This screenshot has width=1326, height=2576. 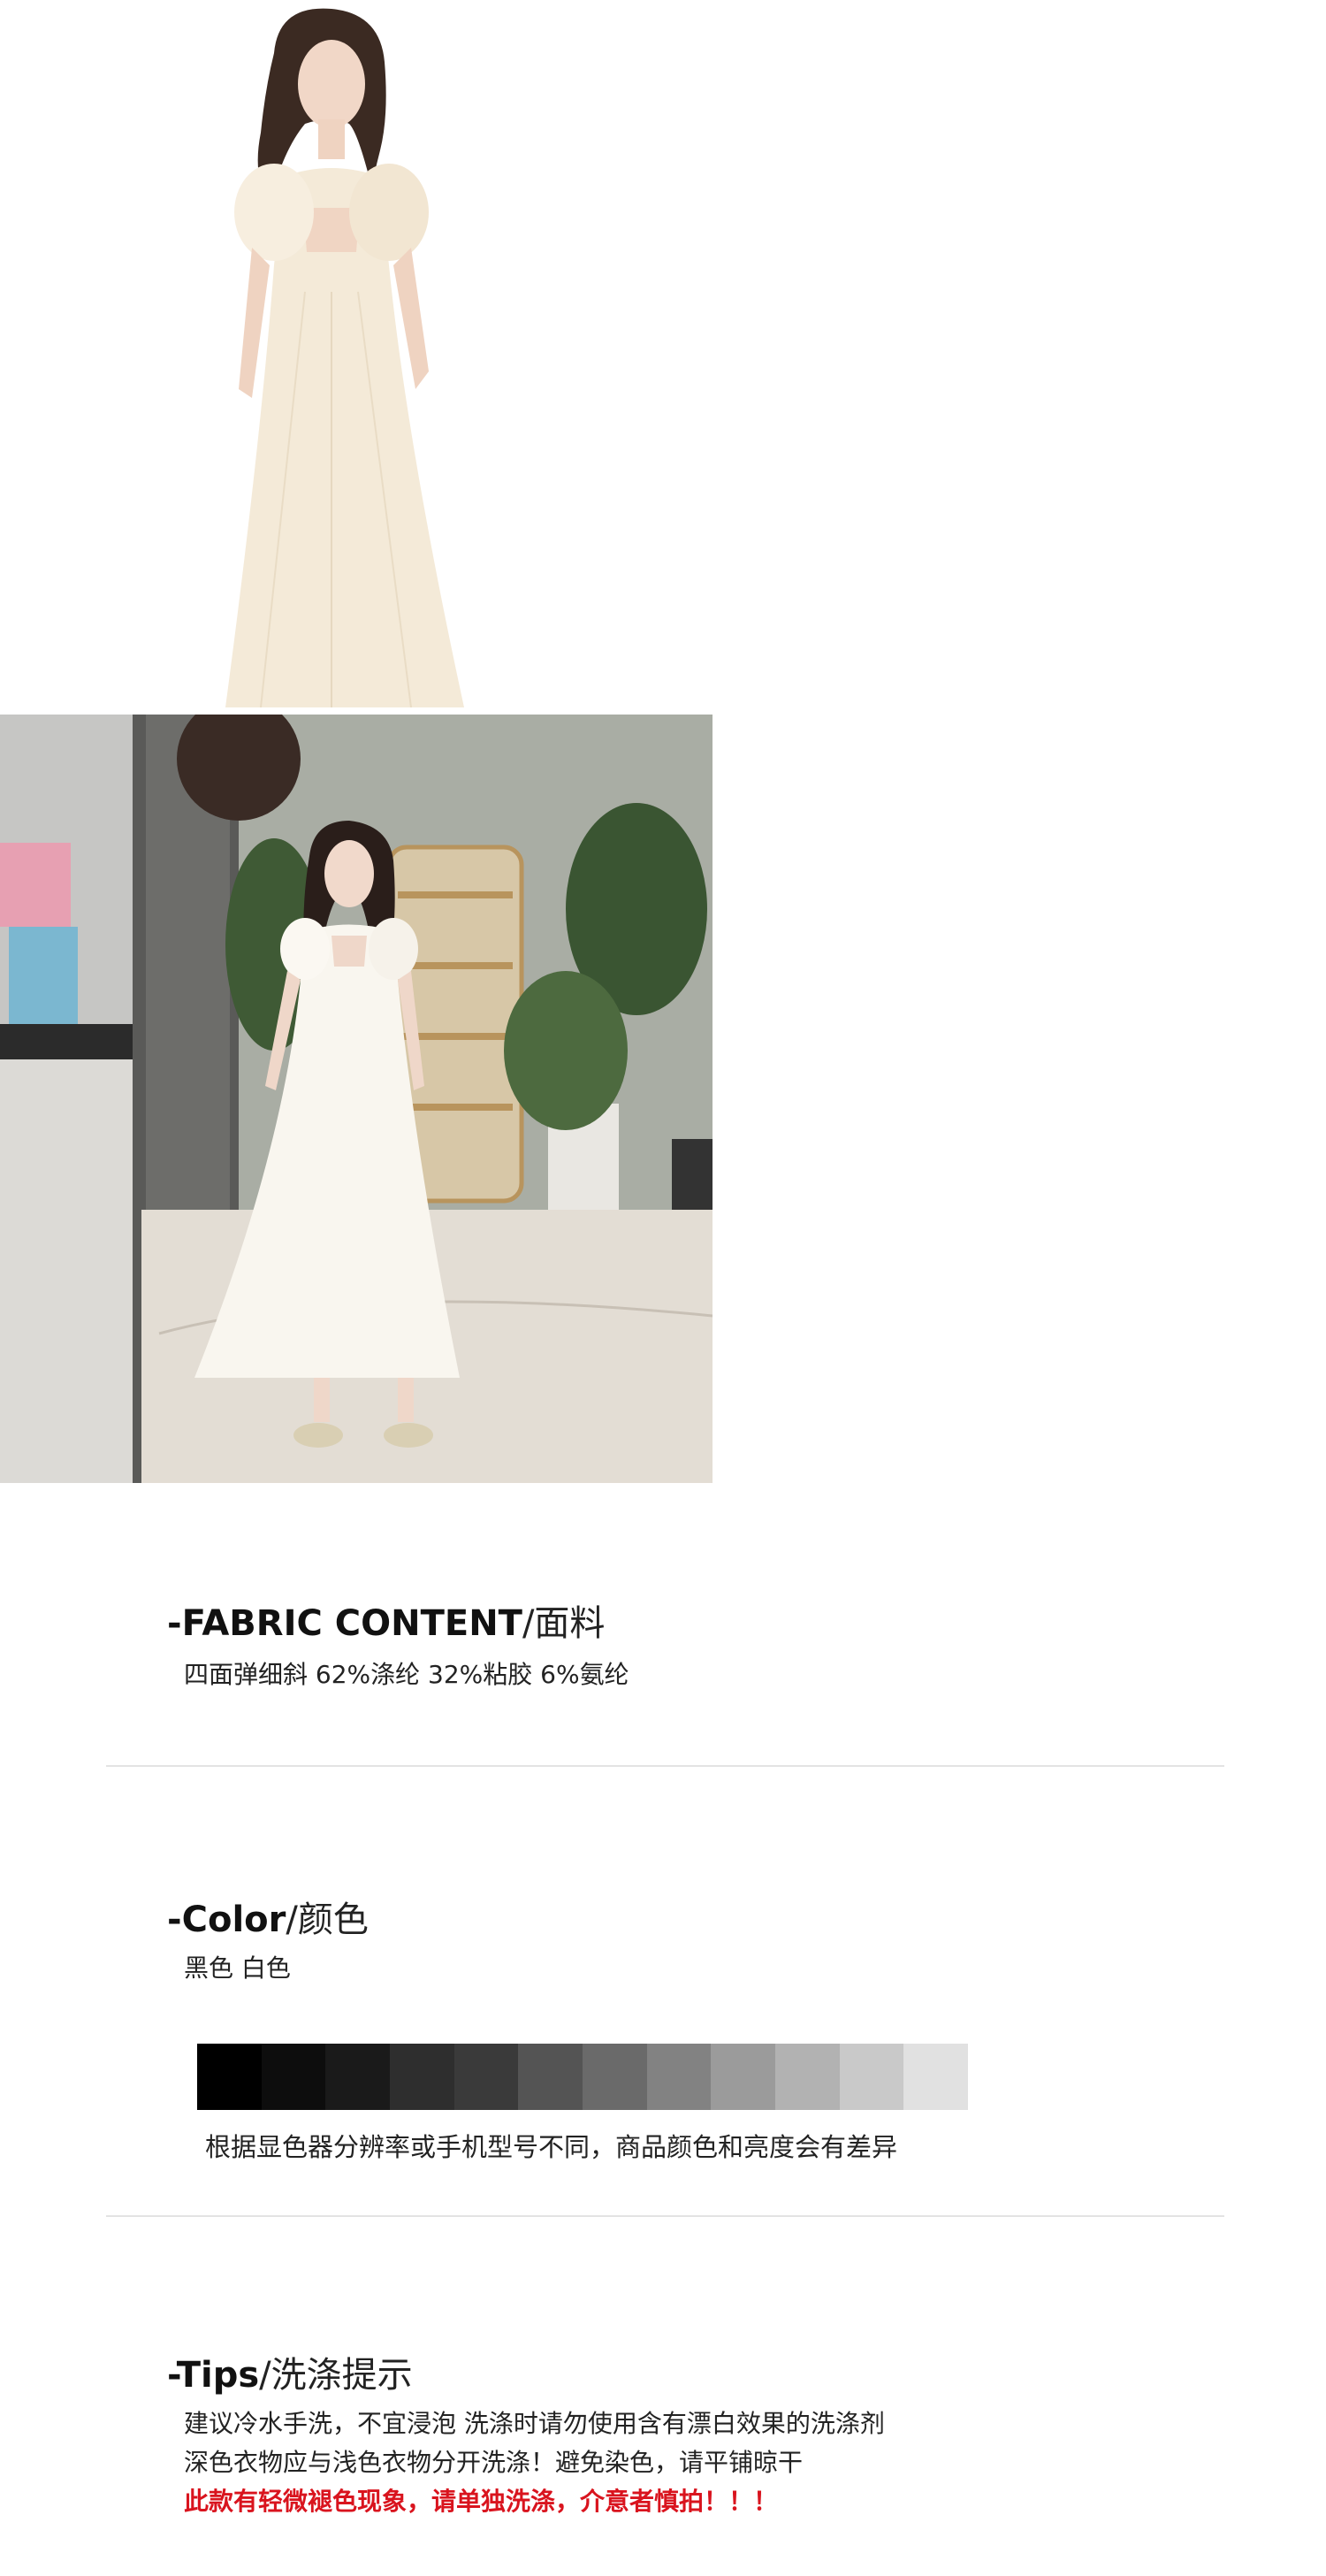 I want to click on grayscale-swatch-strip, so click(x=583, y=2077).